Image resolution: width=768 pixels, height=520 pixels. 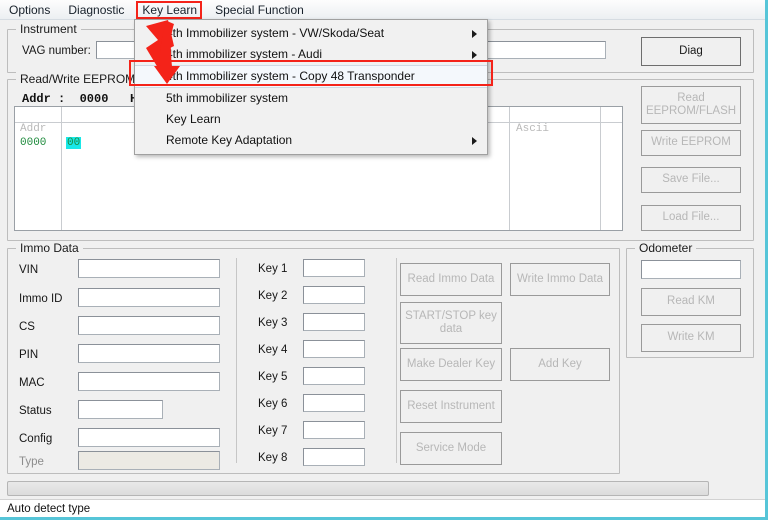 What do you see at coordinates (273, 377) in the screenshot?
I see `key-5-label: Key 5` at bounding box center [273, 377].